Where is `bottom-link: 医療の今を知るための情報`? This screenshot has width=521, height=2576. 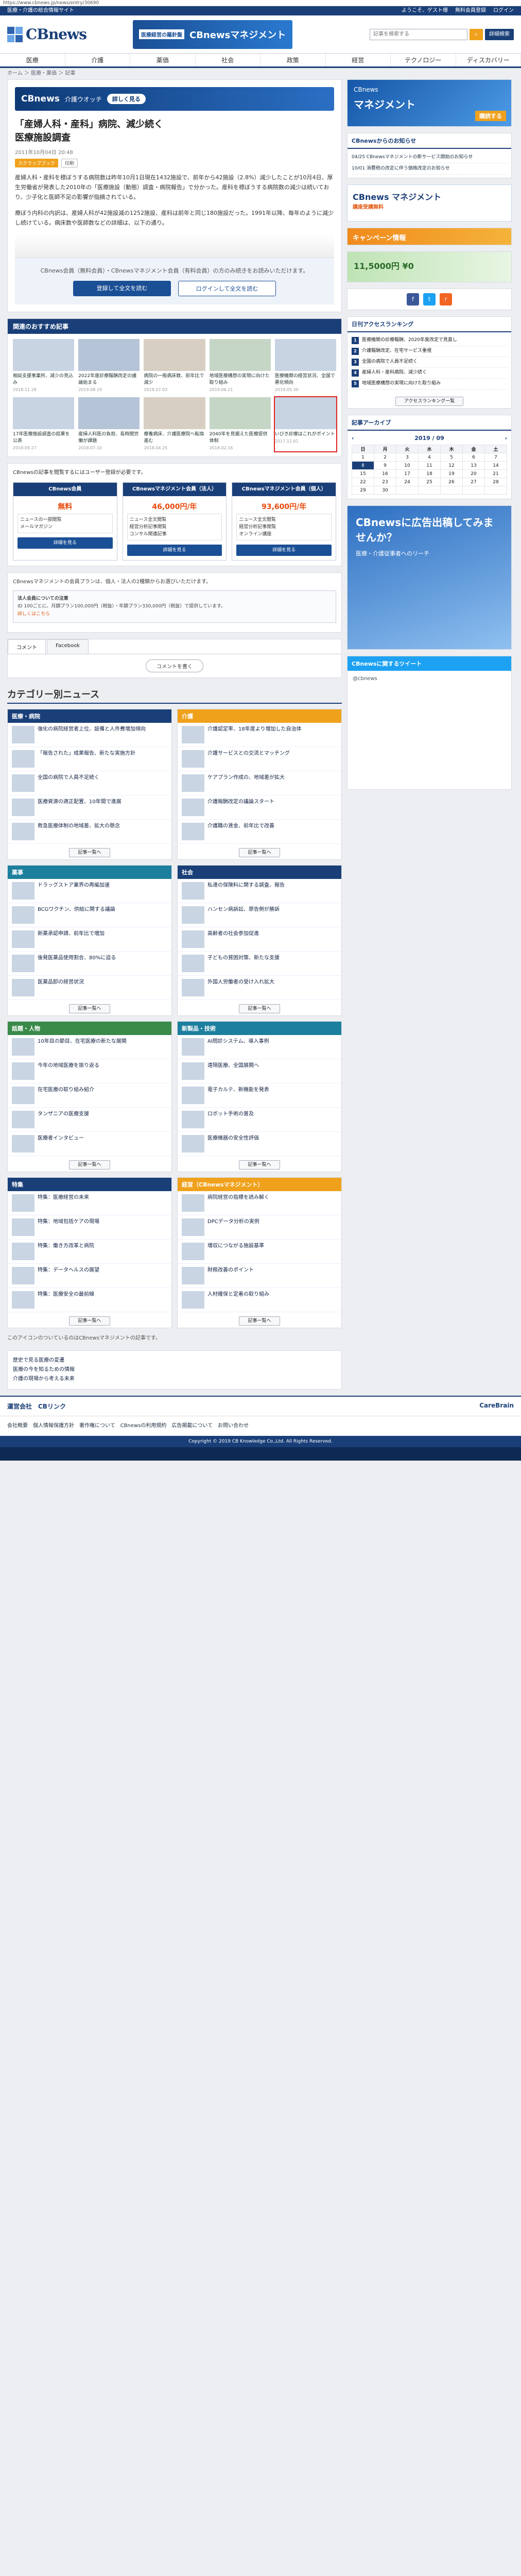 bottom-link: 医療の今を知るための情報 is located at coordinates (174, 1370).